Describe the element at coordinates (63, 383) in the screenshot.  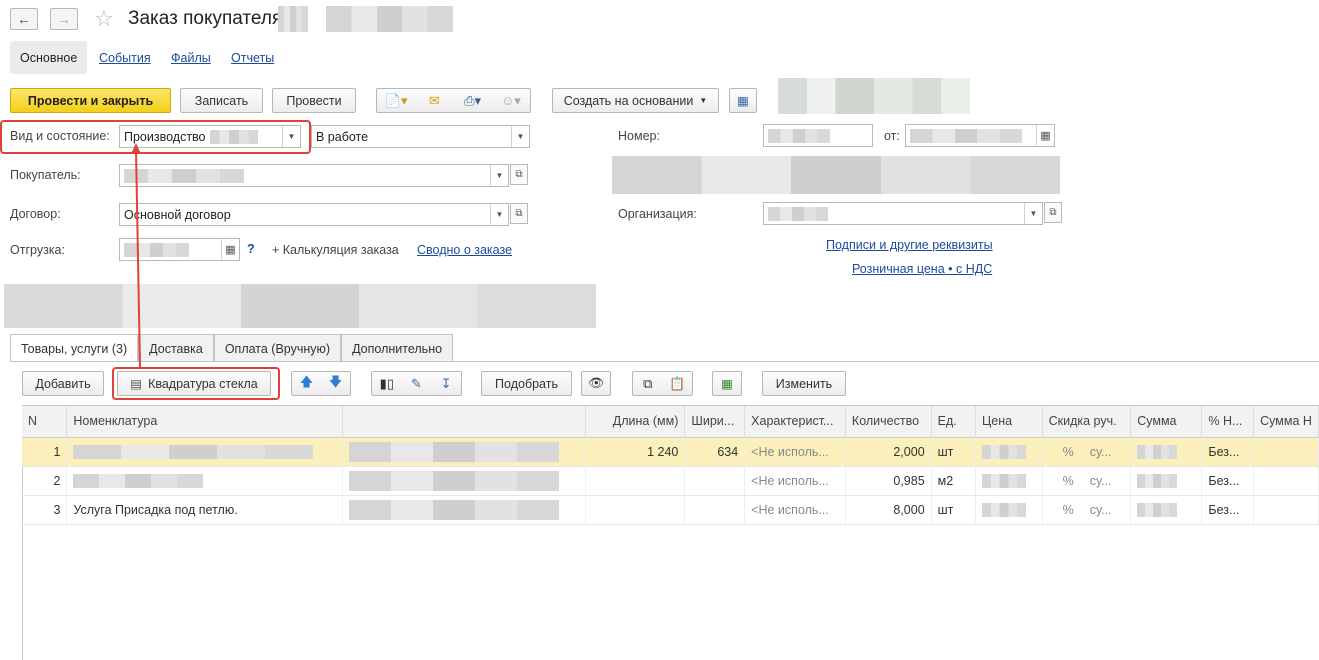
I see `add-row-button: Добавить` at that location.